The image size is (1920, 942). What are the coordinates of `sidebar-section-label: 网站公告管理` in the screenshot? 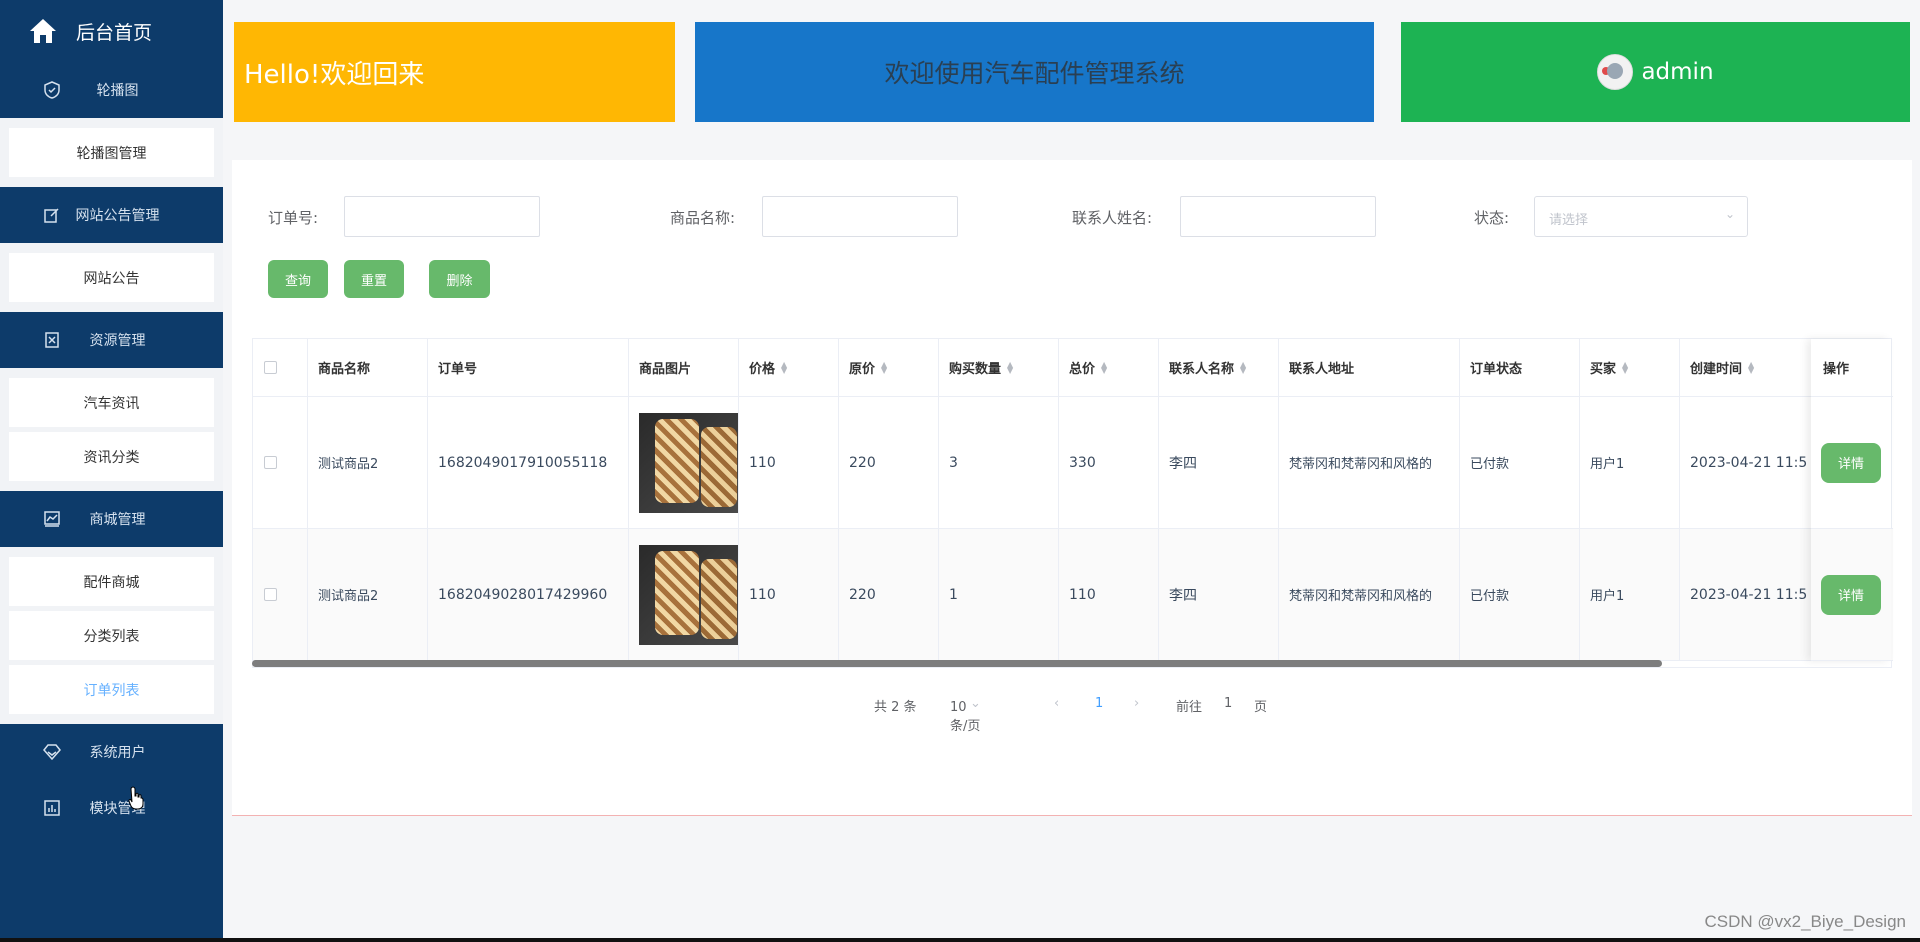 It's located at (117, 216).